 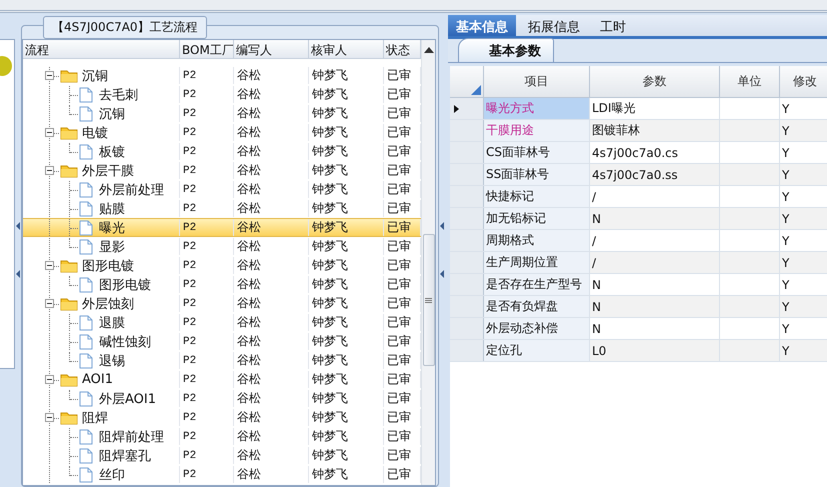 What do you see at coordinates (222, 132) in the screenshot?
I see `tree-row: 电镀 P2 谷松 钟梦飞 已审` at bounding box center [222, 132].